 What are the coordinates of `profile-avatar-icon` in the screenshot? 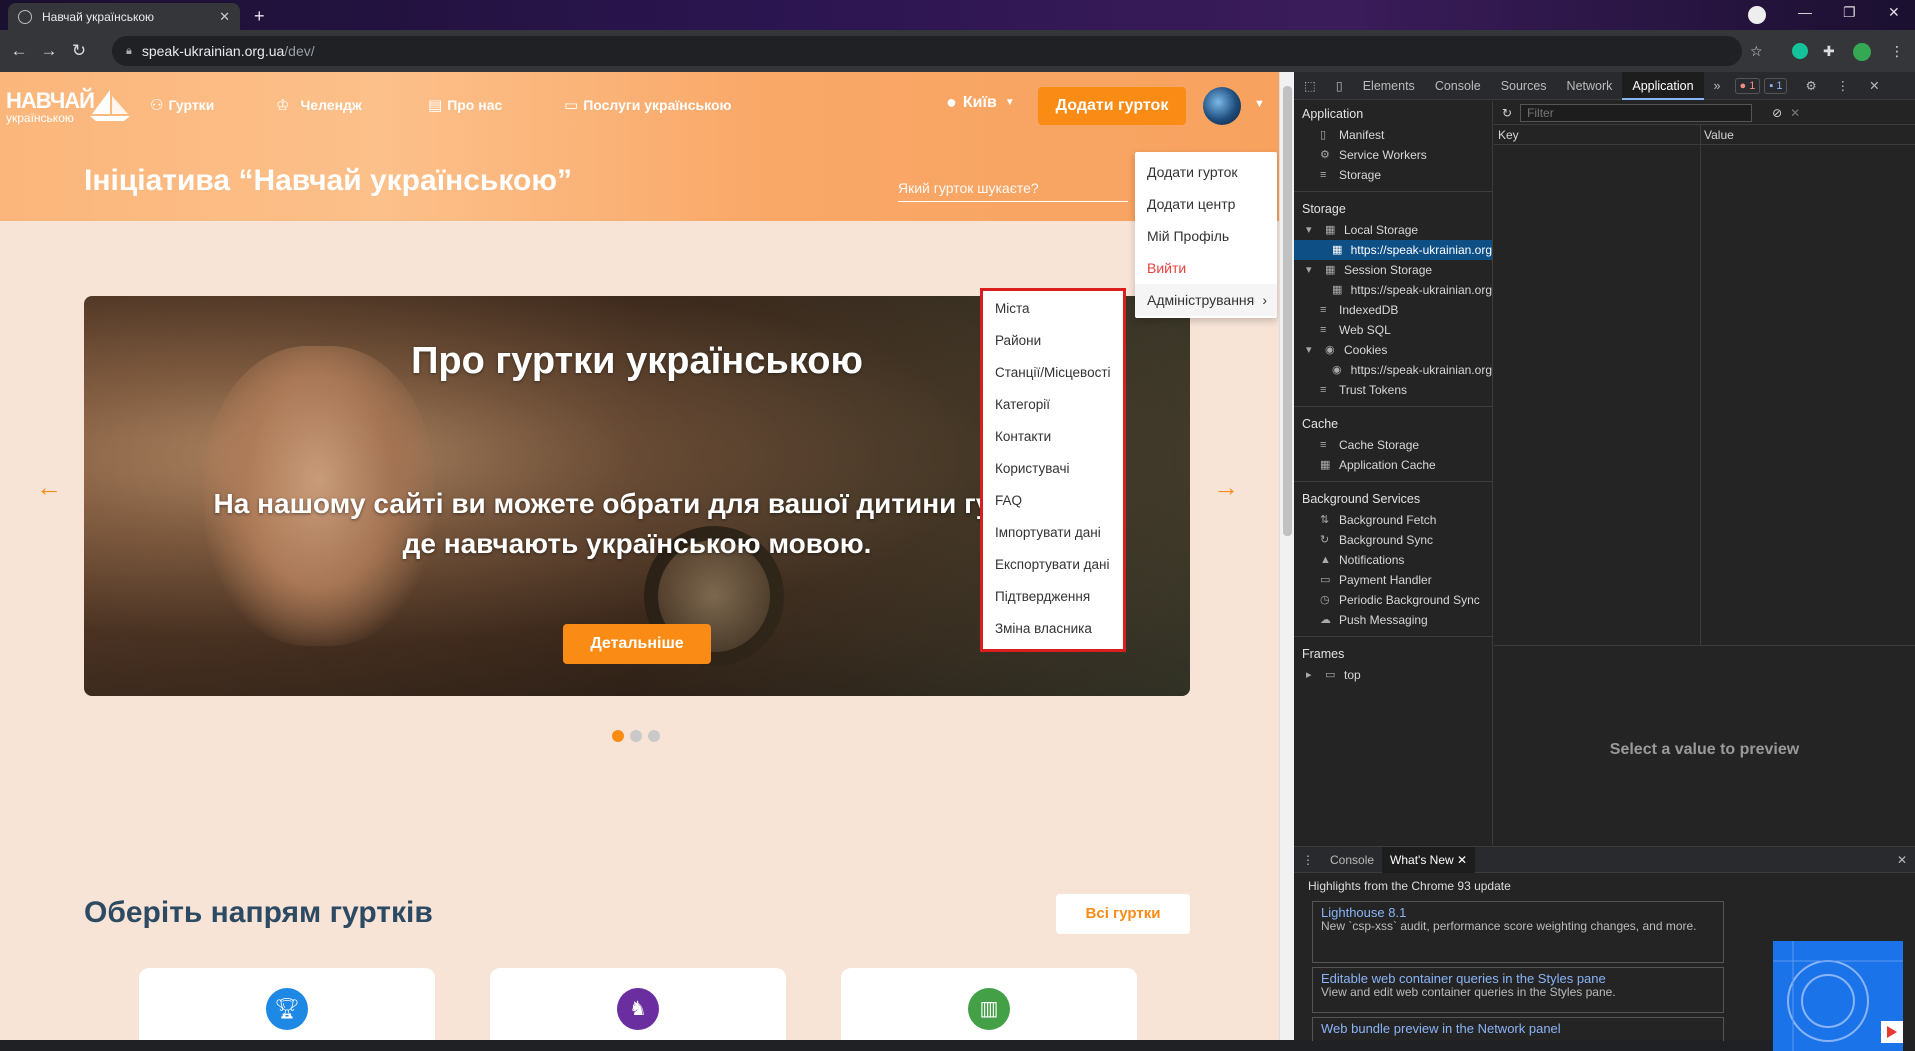 It's located at (1862, 52).